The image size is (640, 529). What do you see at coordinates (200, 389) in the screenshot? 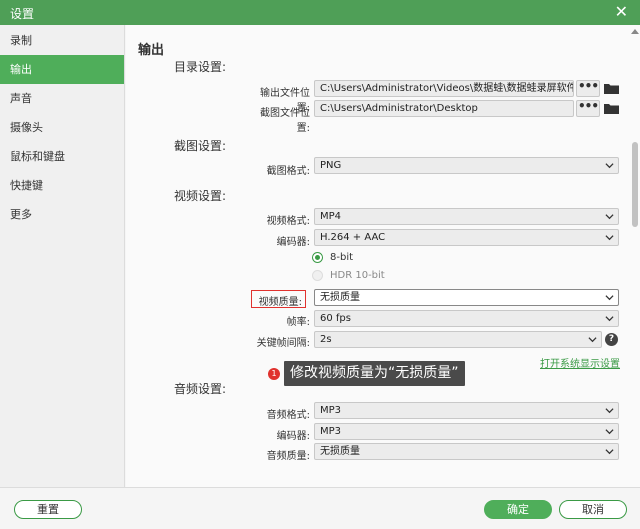
I see `audio-group-title: 音频设置:` at bounding box center [200, 389].